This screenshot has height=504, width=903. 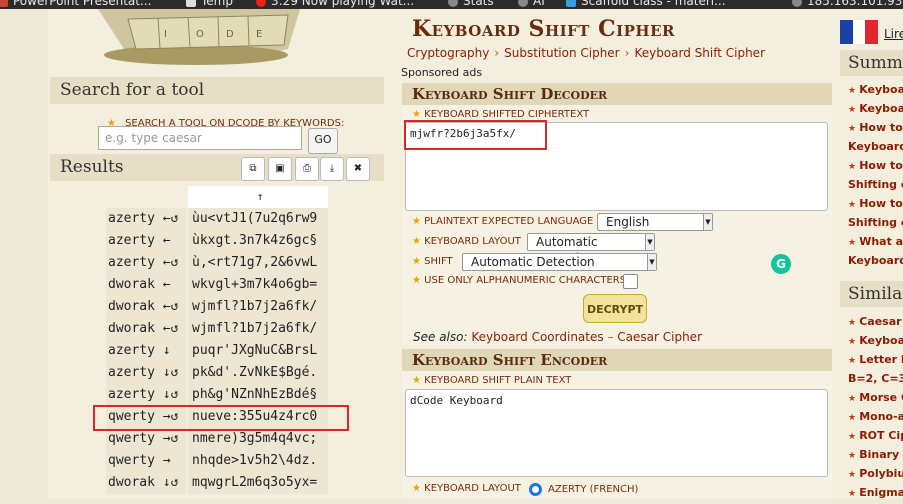 What do you see at coordinates (781, 264) in the screenshot?
I see `grammarly-icon: G` at bounding box center [781, 264].